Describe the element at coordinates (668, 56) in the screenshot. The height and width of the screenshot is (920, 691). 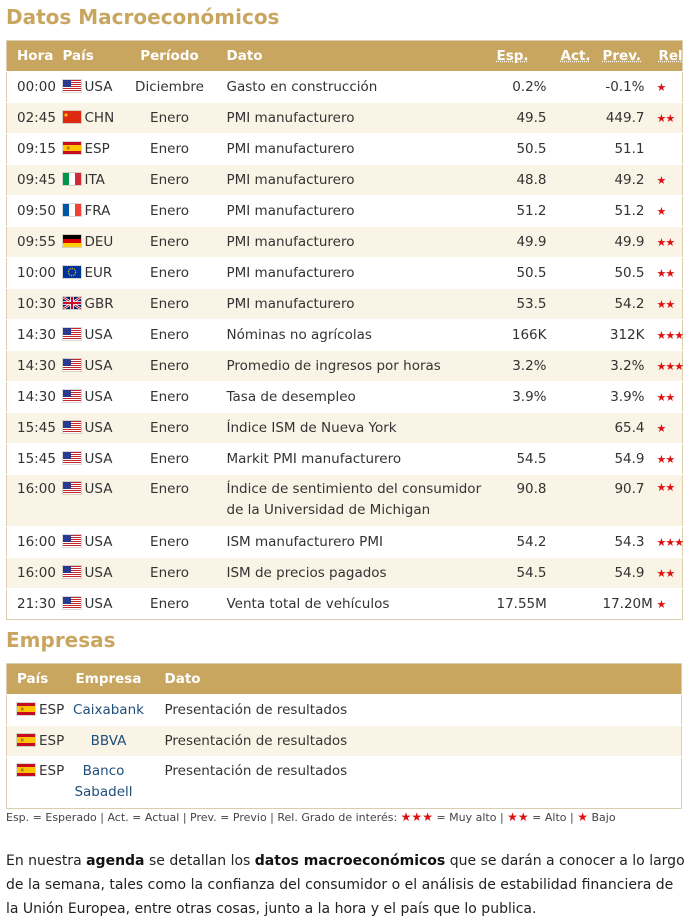
I see `col-relevancia: Rel.` at that location.